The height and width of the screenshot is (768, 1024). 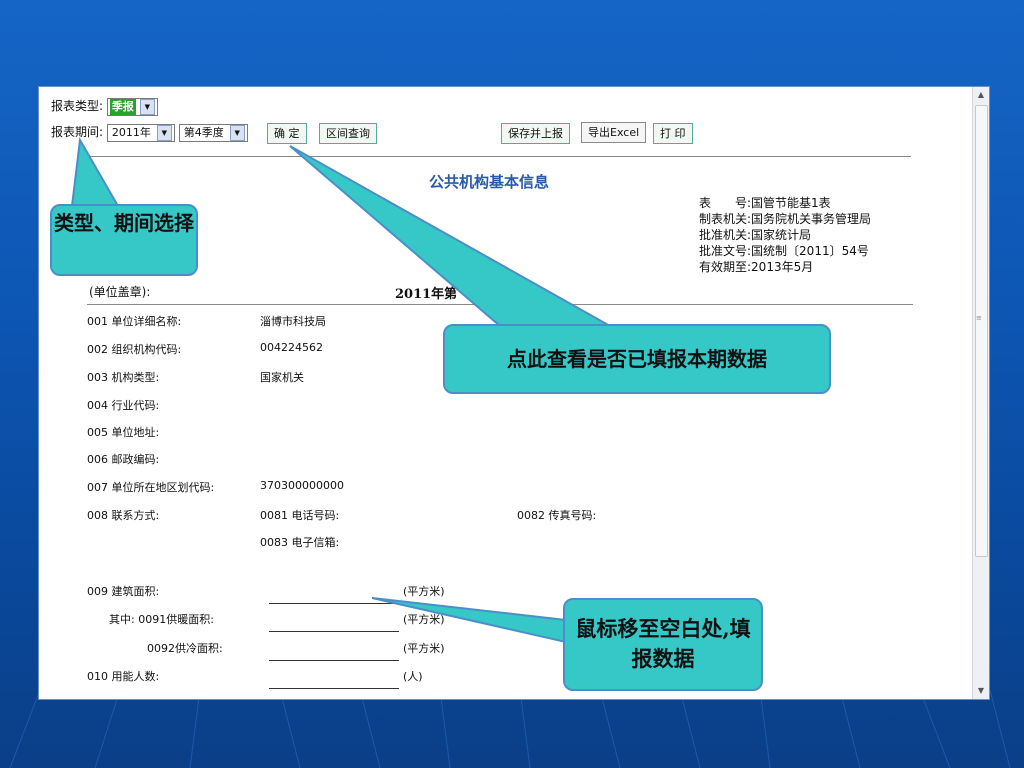 I want to click on year-value: 2011年, so click(x=131, y=132).